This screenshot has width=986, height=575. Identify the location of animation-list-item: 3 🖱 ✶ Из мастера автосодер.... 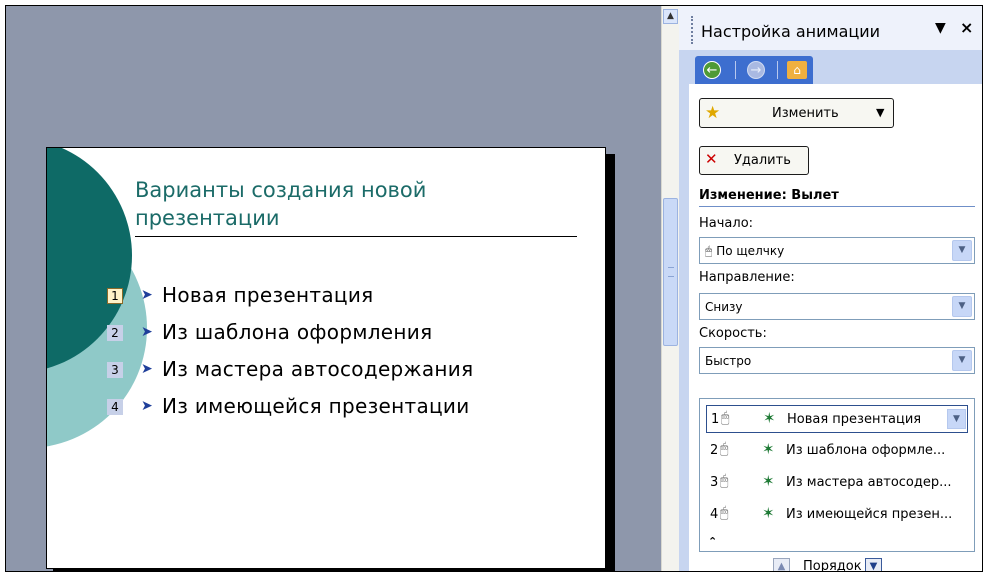
(837, 483).